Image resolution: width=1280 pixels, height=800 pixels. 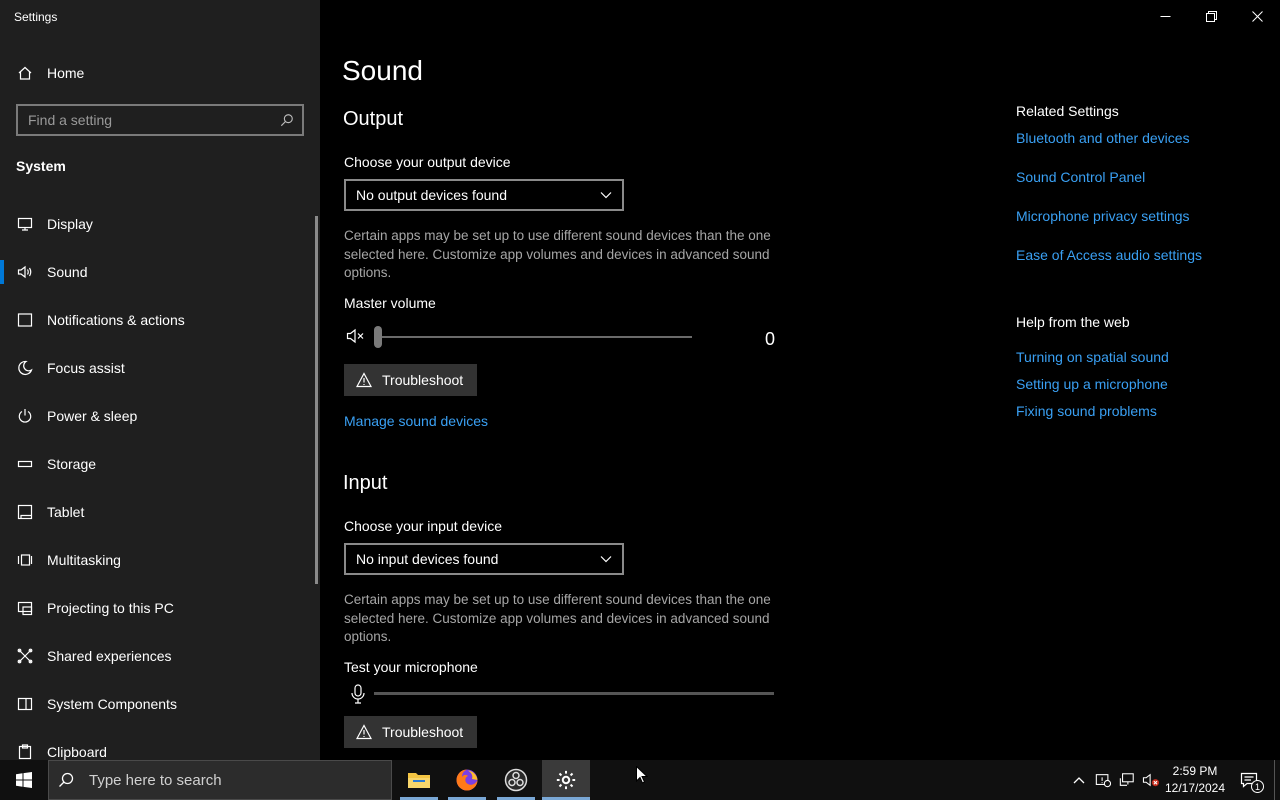 I want to click on sidebar-item-shared-experiences: Shared experiences, so click(x=160, y=656).